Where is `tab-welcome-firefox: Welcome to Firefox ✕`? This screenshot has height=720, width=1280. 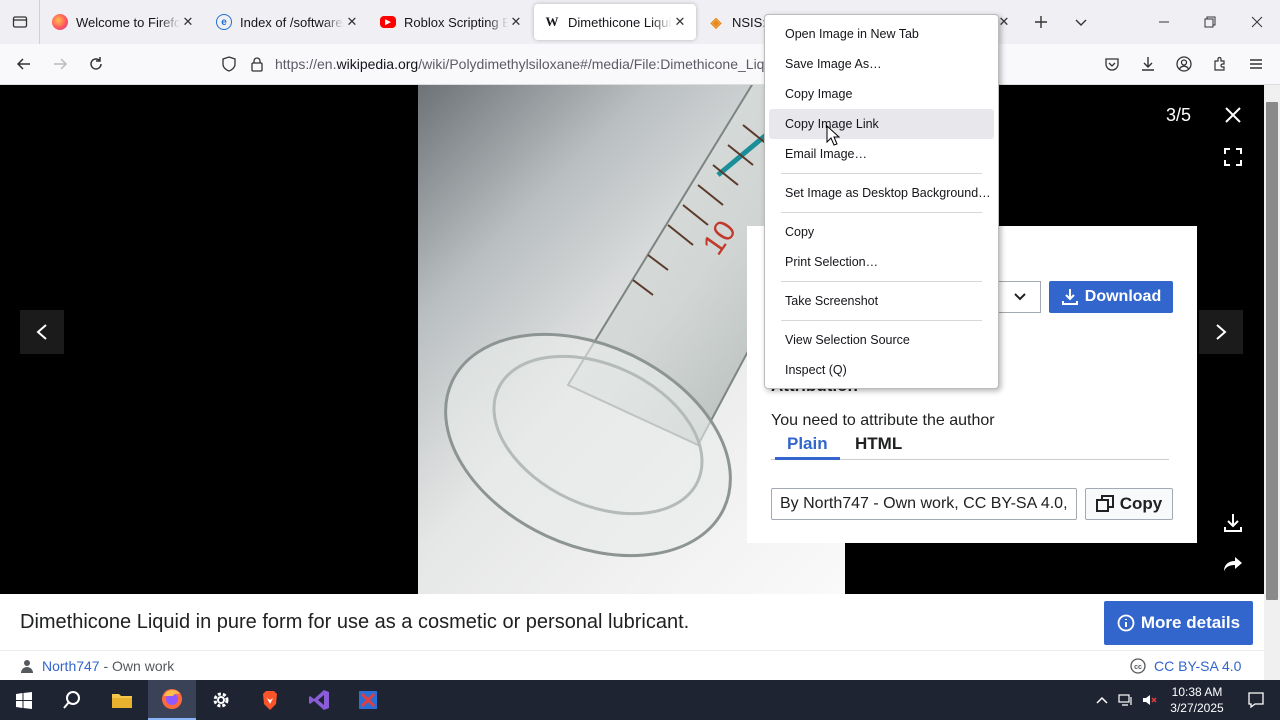 tab-welcome-firefox: Welcome to Firefox ✕ is located at coordinates (123, 22).